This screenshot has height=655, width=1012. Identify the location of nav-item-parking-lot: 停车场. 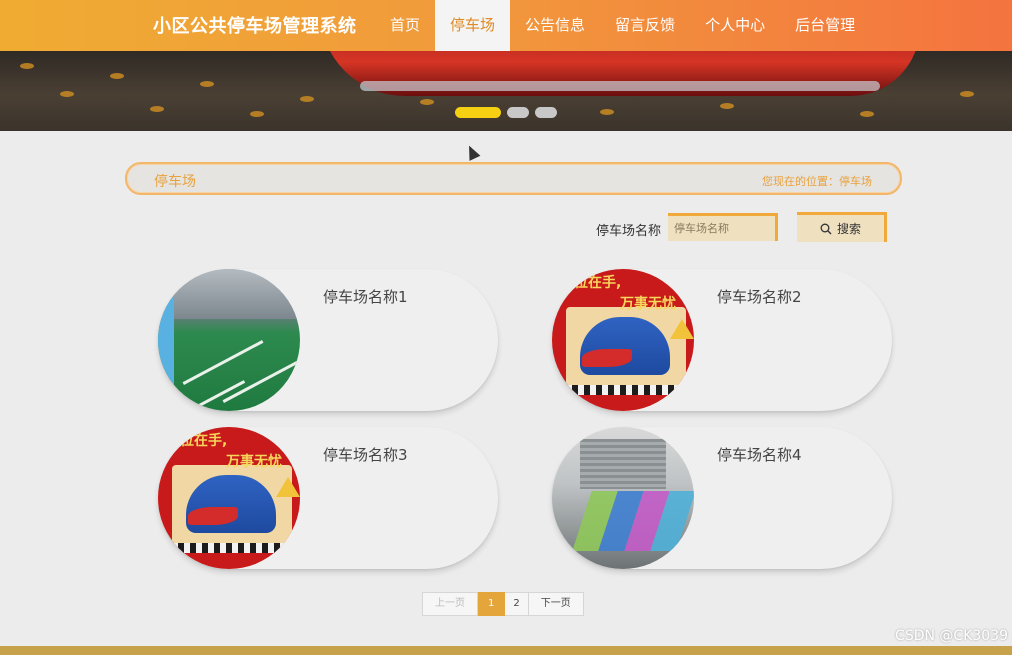
(473, 25).